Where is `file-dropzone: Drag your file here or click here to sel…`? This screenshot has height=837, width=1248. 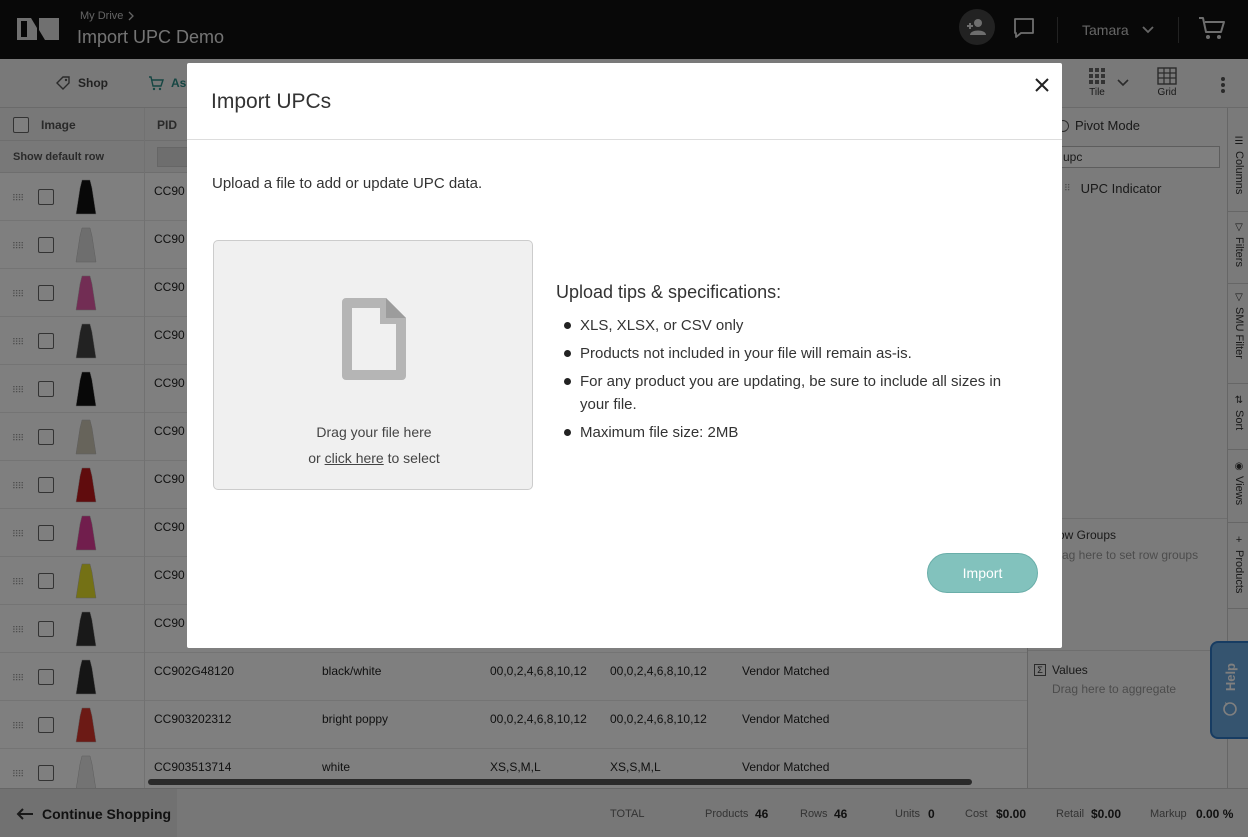
file-dropzone: Drag your file here or click here to sel… is located at coordinates (373, 365).